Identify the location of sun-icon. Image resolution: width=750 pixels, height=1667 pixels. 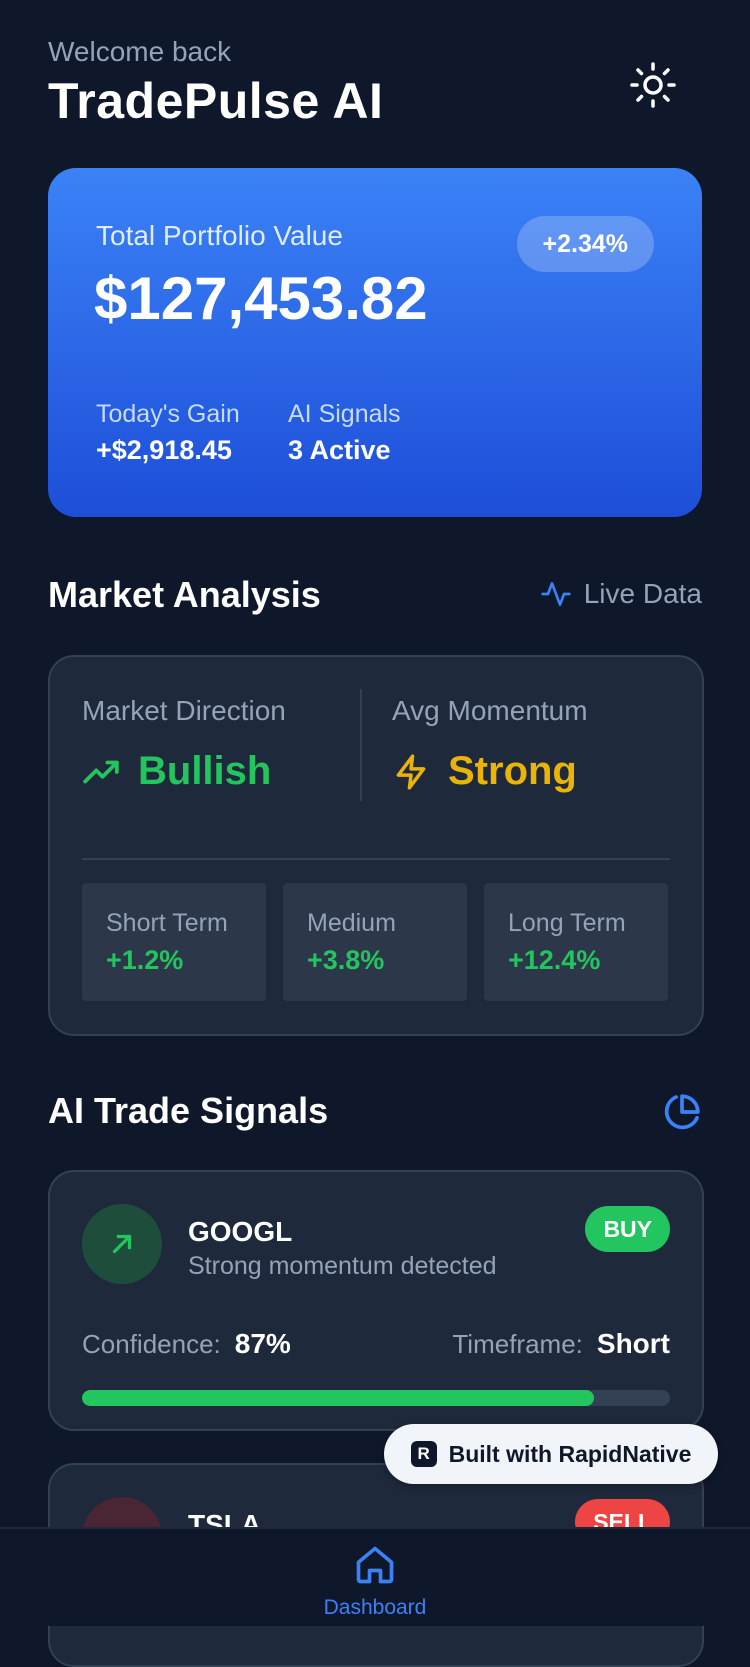
(653, 85).